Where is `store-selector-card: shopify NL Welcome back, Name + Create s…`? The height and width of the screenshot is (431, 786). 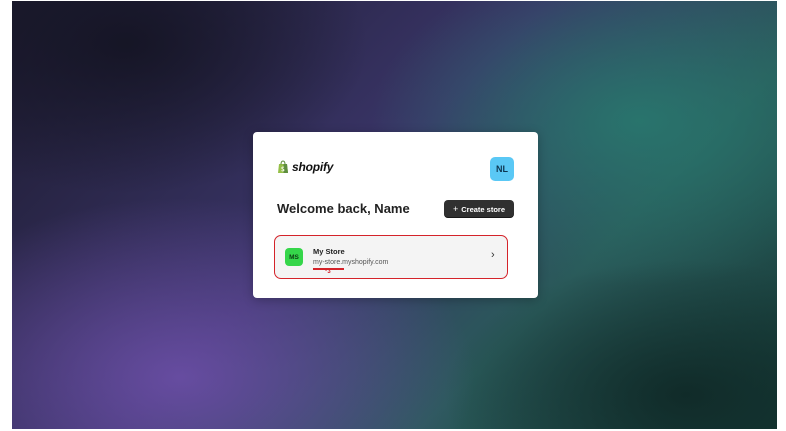
store-selector-card: shopify NL Welcome back, Name + Create s… is located at coordinates (395, 215).